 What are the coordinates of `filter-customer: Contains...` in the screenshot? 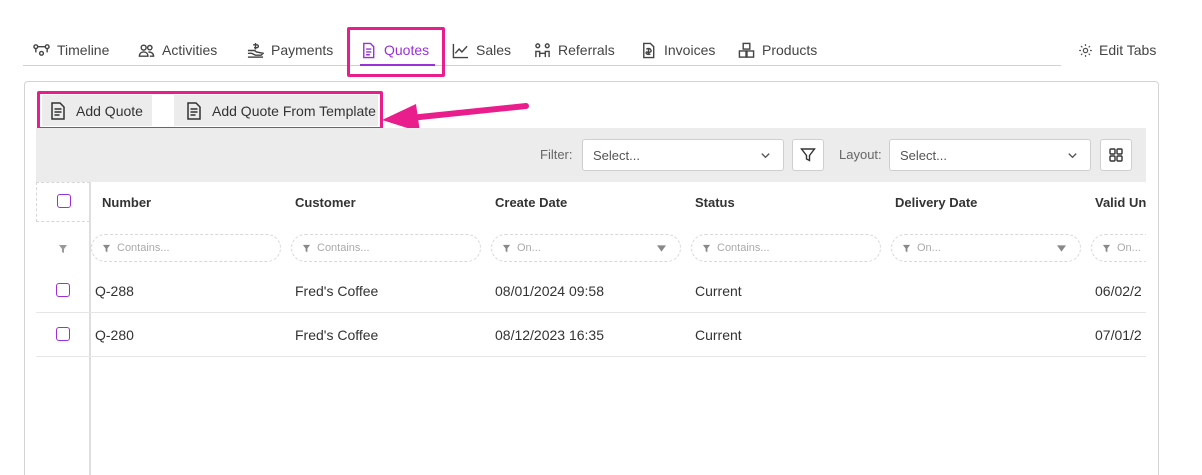 It's located at (386, 248).